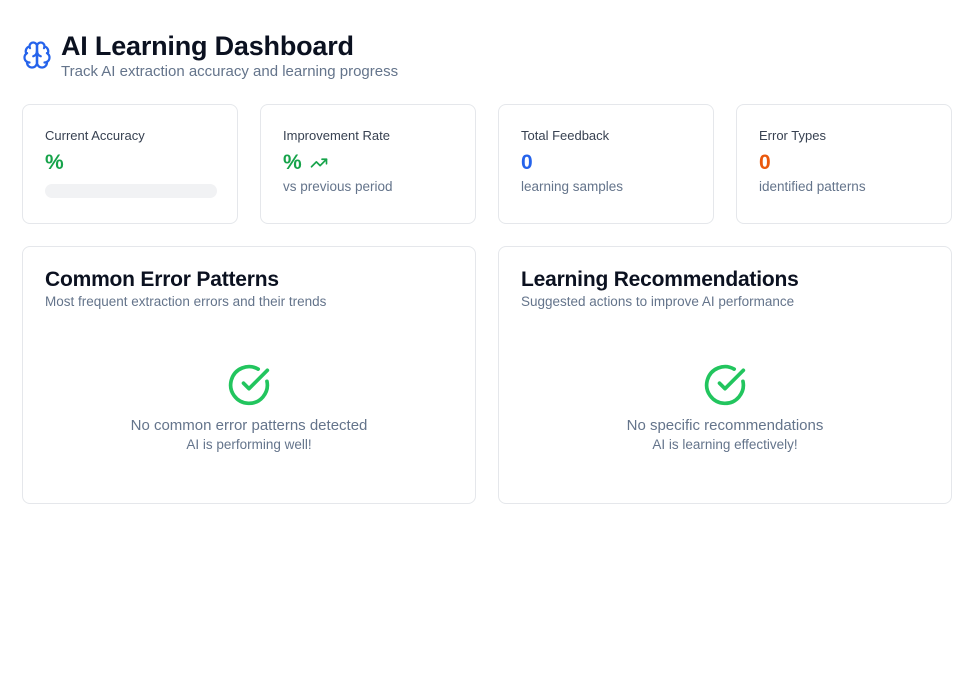  Describe the element at coordinates (725, 444) in the screenshot. I see `empty-state-subtitle: AI is learning effectively!` at that location.